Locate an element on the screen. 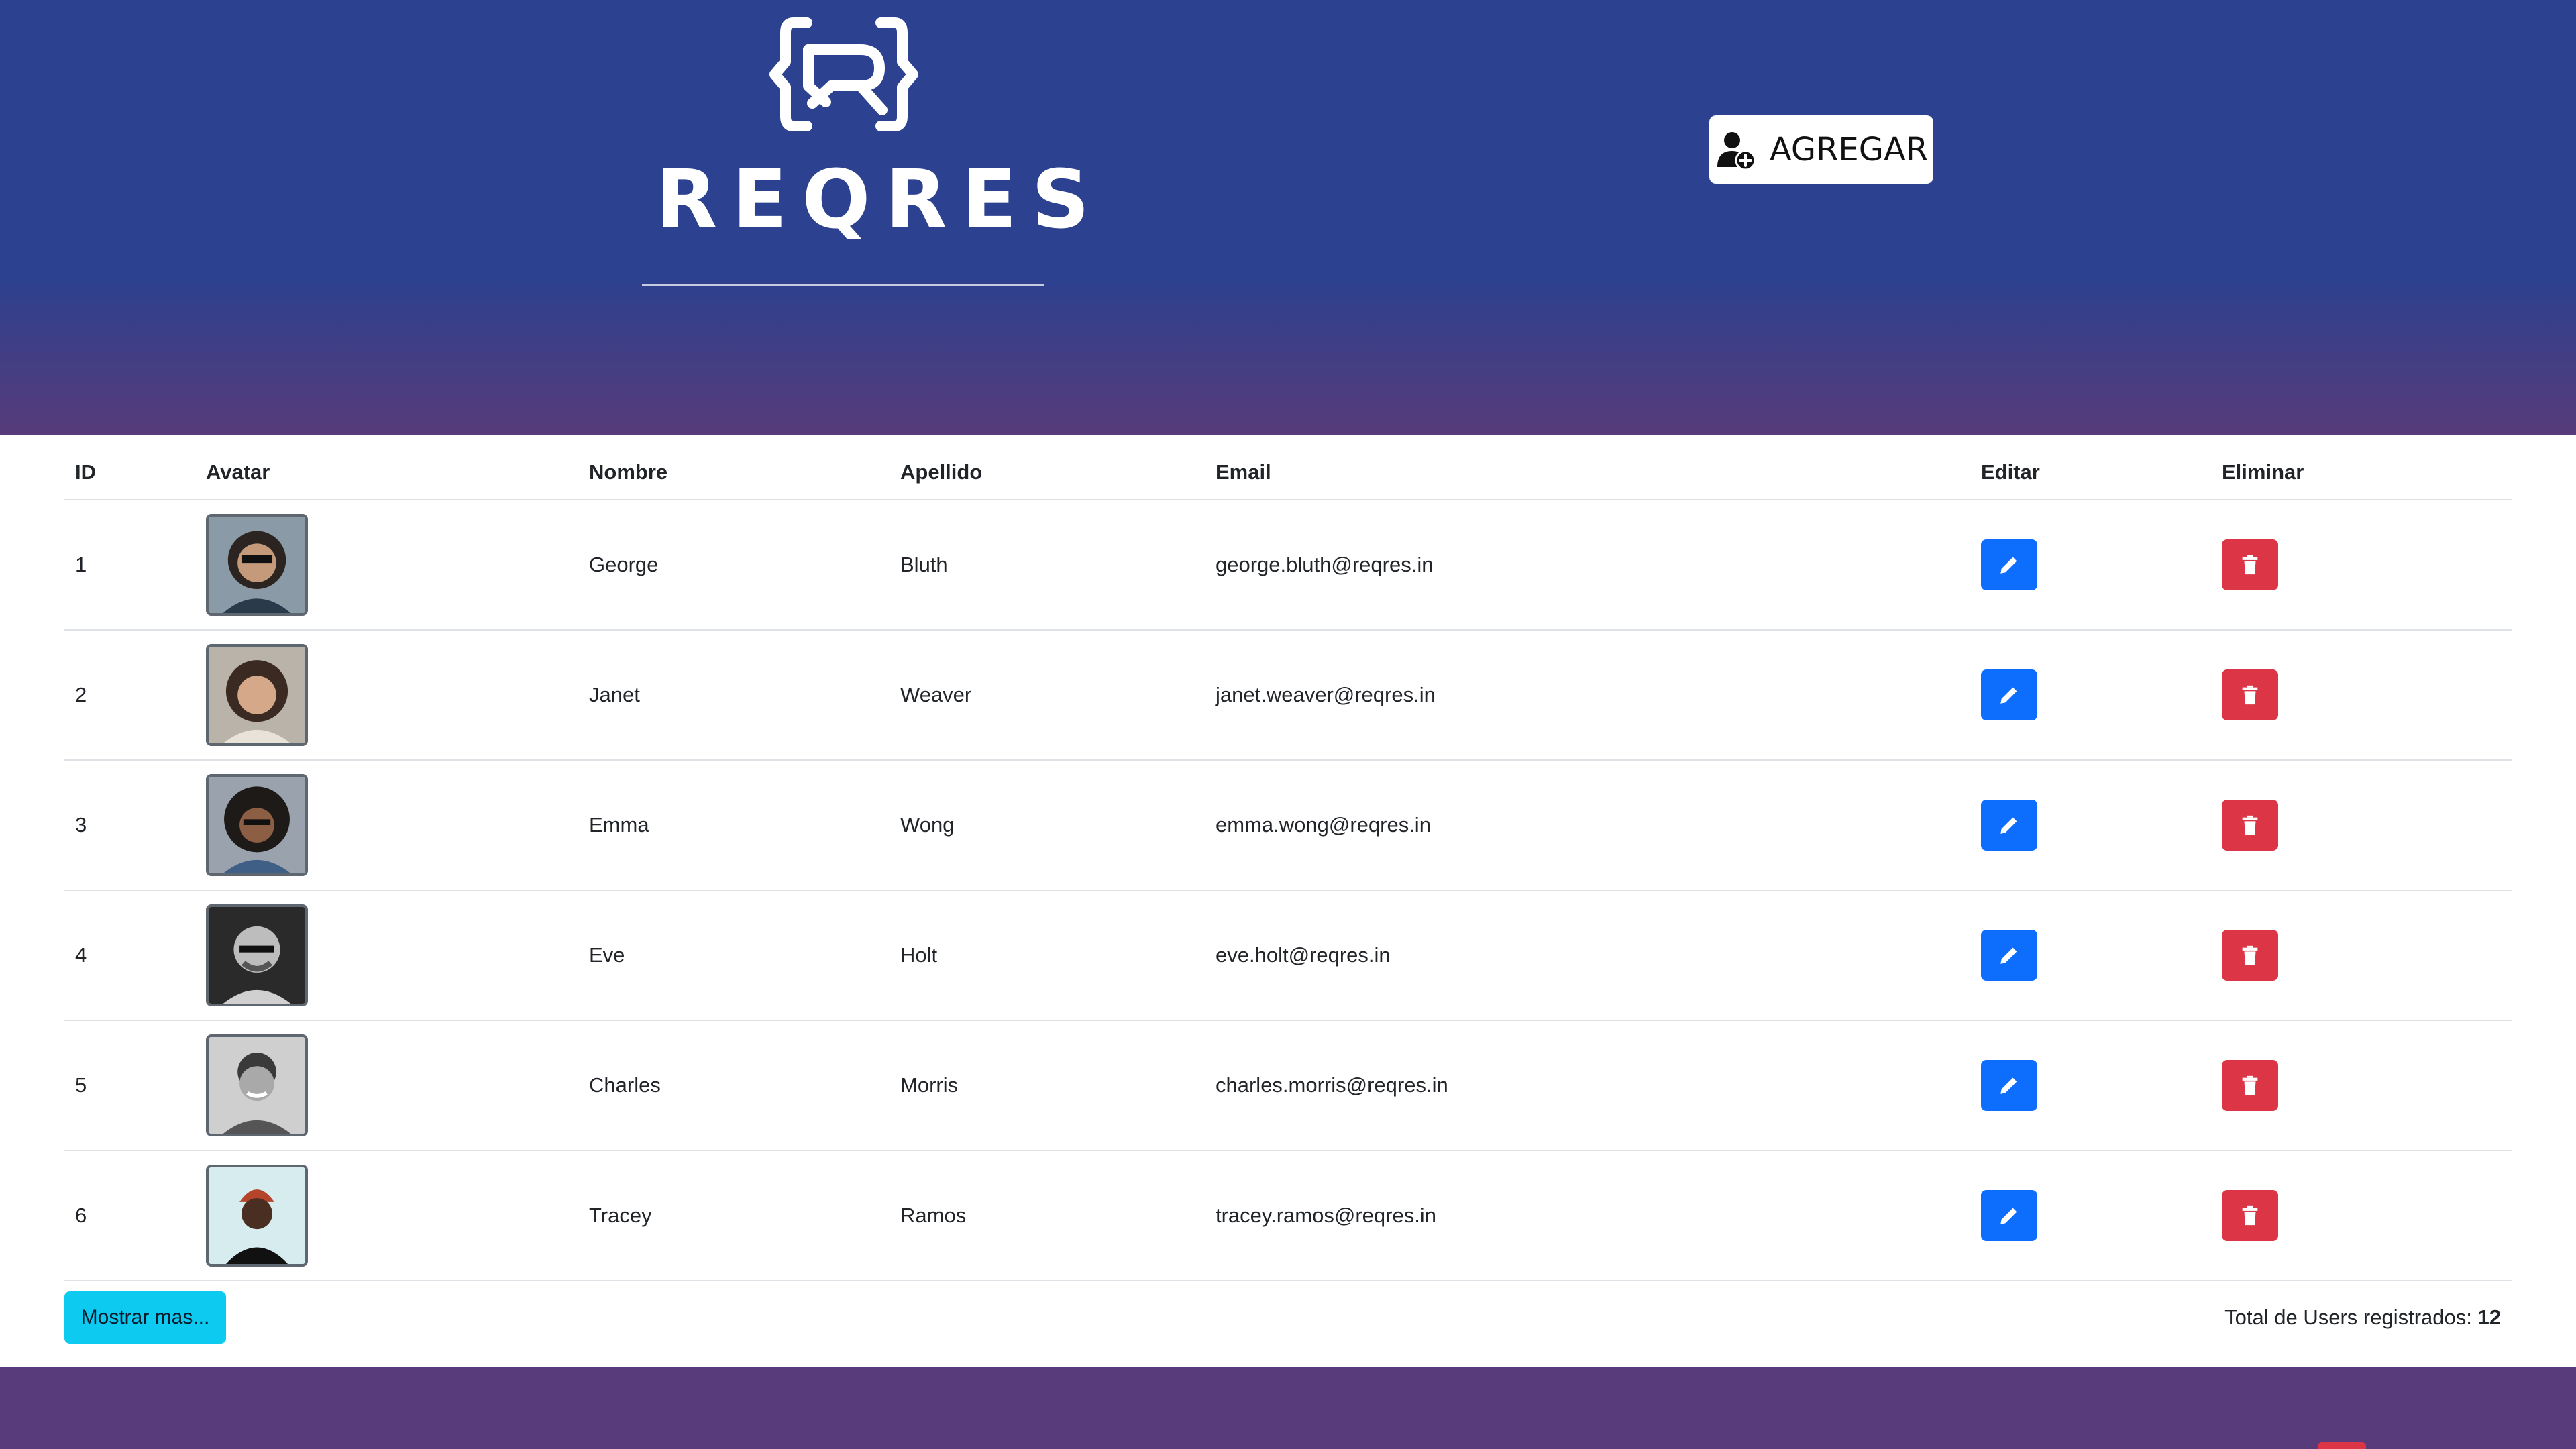  user-id: 1 is located at coordinates (129, 565).